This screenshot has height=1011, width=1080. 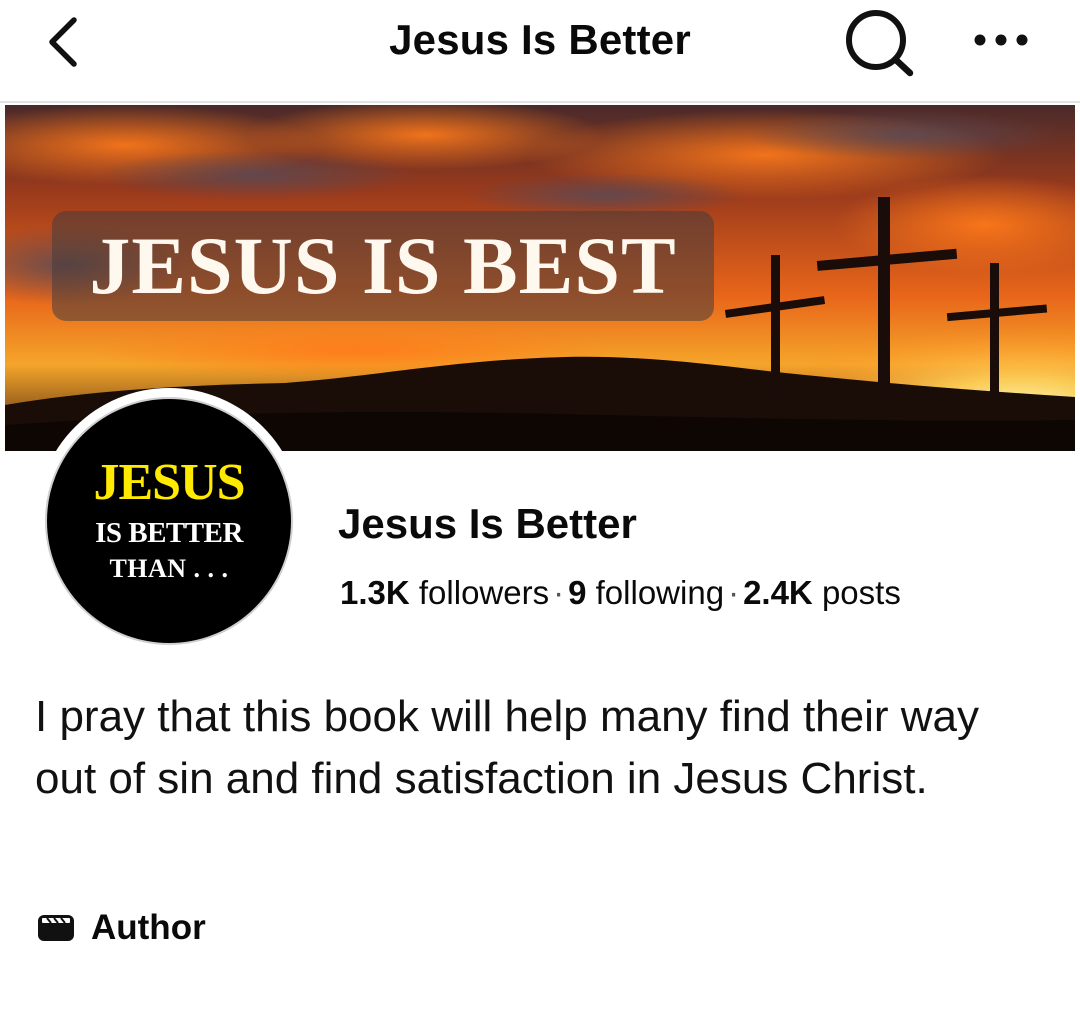 I want to click on profile-stats: 1.3K followers · 9 following · 2.4K posts, so click(x=620, y=593).